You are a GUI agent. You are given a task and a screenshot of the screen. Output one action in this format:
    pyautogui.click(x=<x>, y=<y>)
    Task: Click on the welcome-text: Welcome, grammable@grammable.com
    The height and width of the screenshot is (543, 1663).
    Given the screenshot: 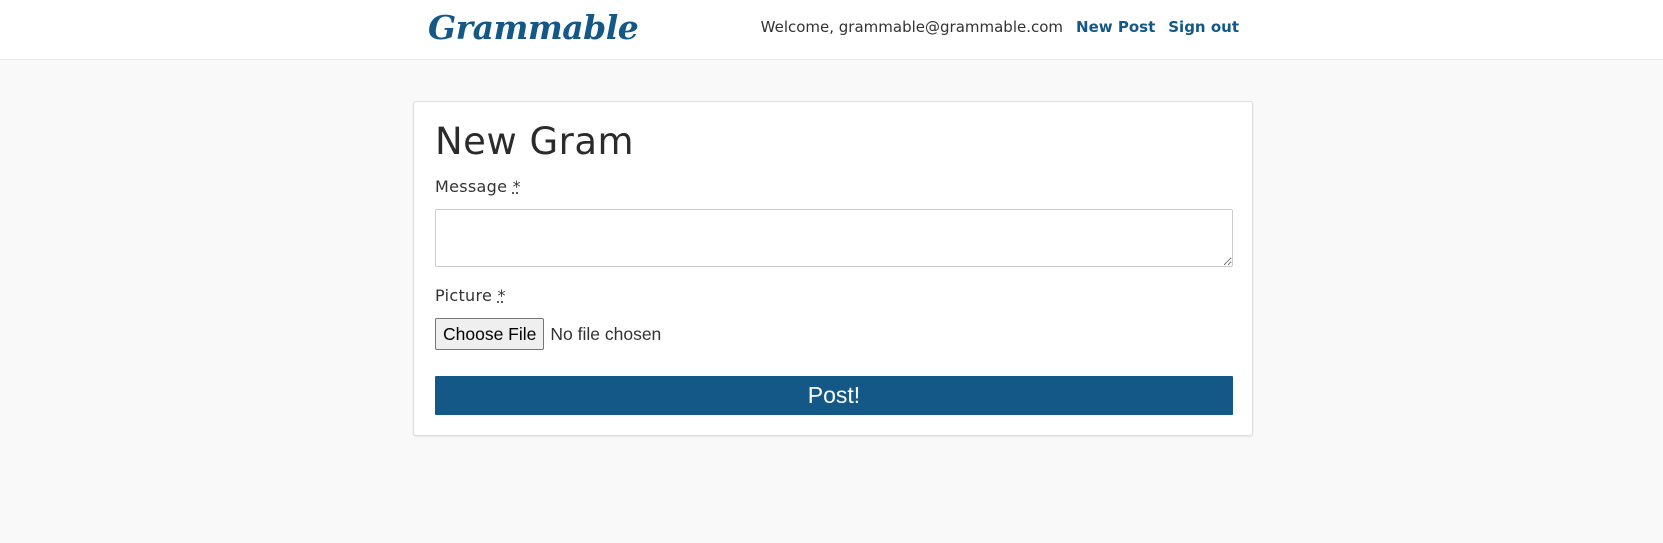 What is the action you would take?
    pyautogui.click(x=912, y=27)
    